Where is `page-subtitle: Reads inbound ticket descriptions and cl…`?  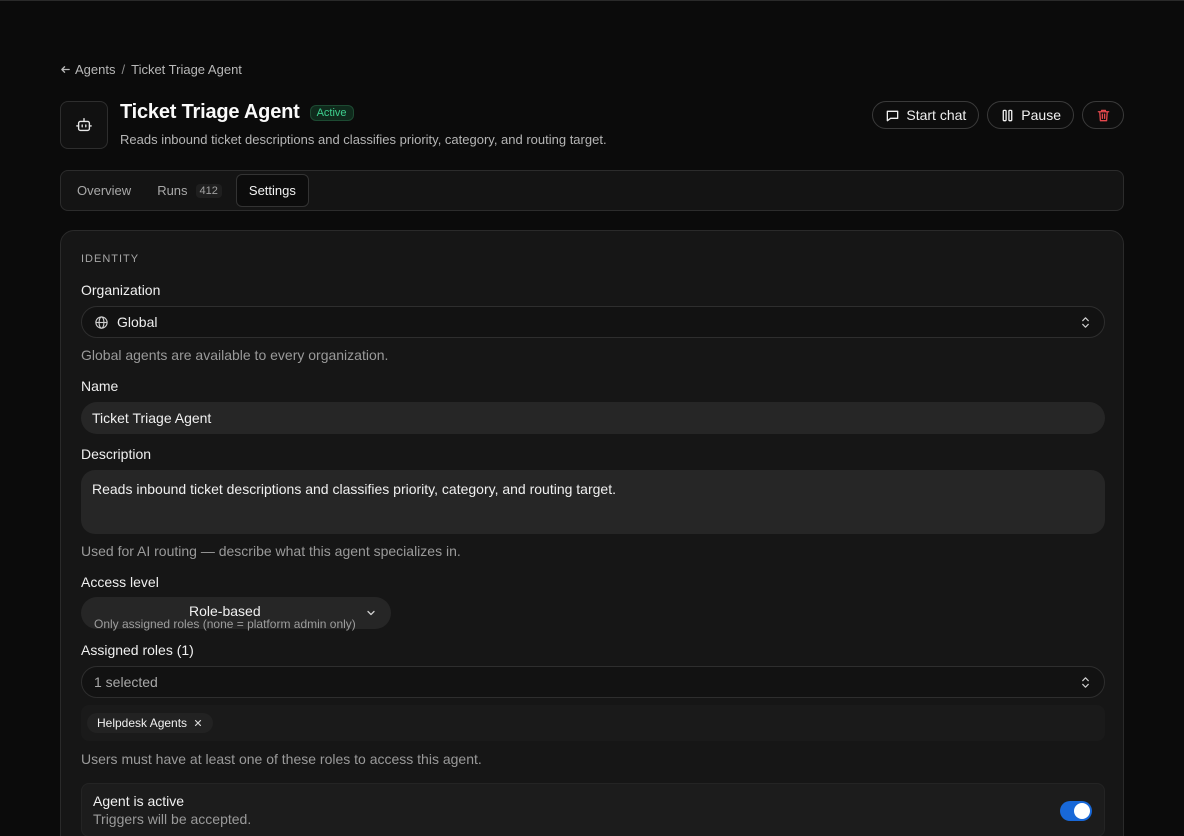
page-subtitle: Reads inbound ticket descriptions and cl… is located at coordinates (363, 139).